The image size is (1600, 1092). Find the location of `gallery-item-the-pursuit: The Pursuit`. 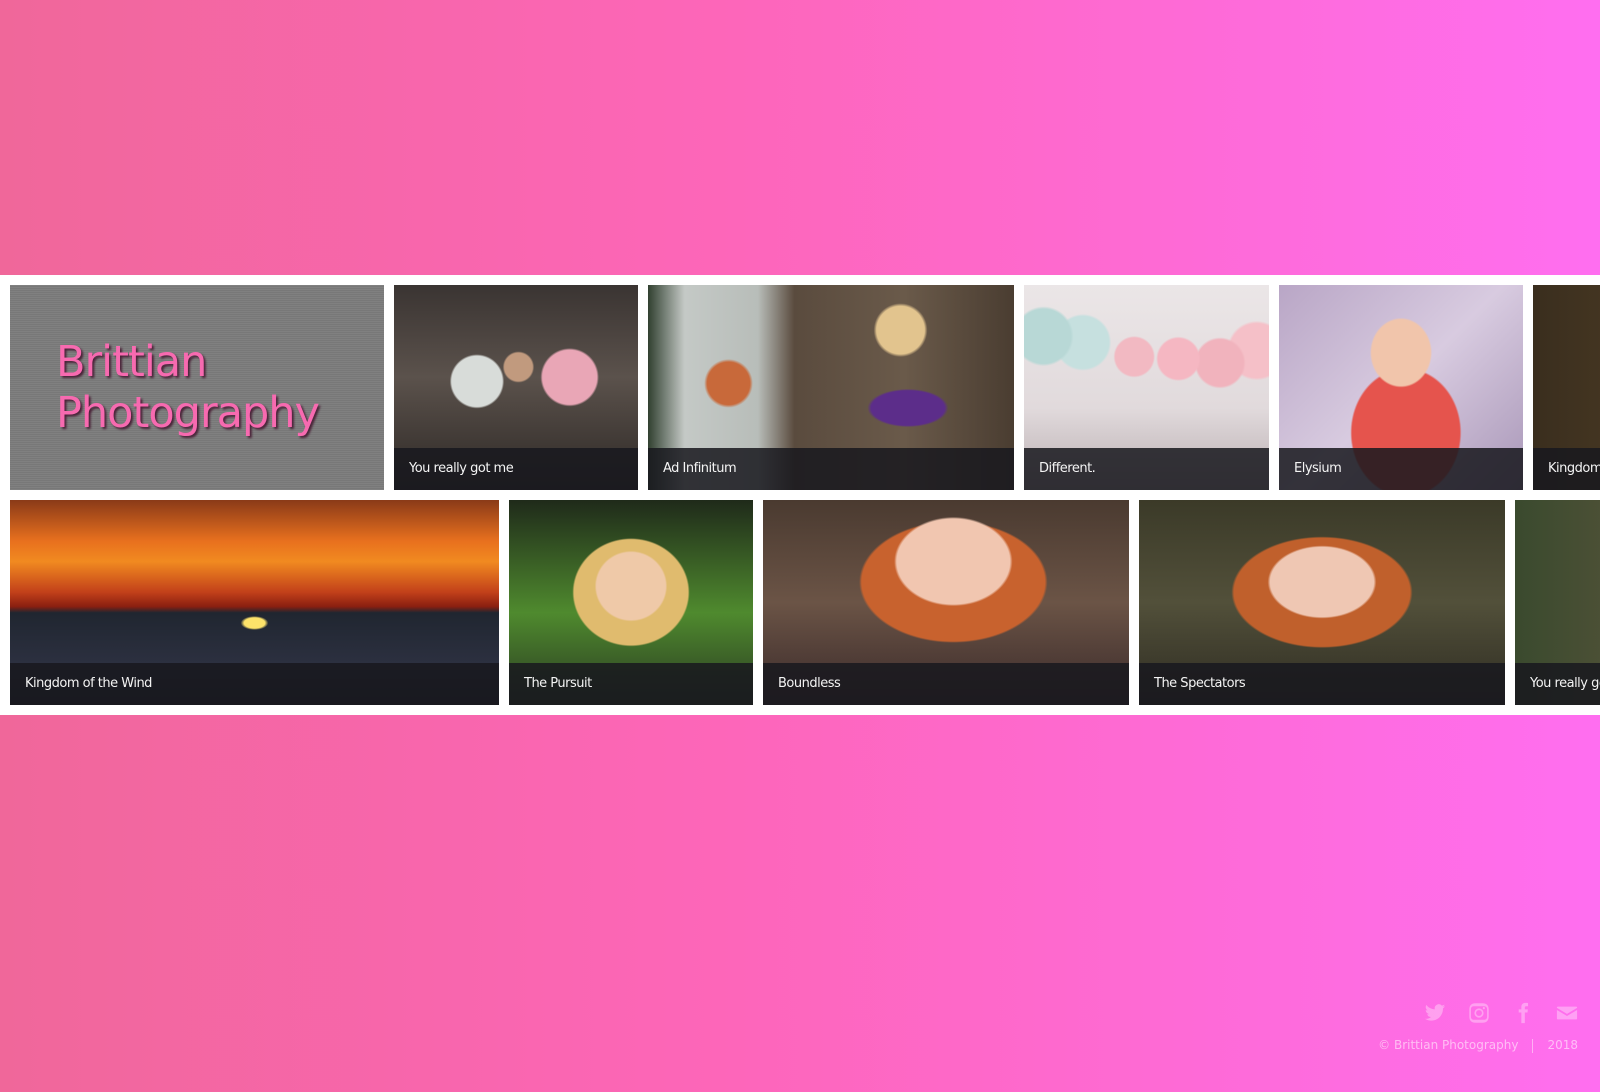

gallery-item-the-pursuit: The Pursuit is located at coordinates (631, 602).